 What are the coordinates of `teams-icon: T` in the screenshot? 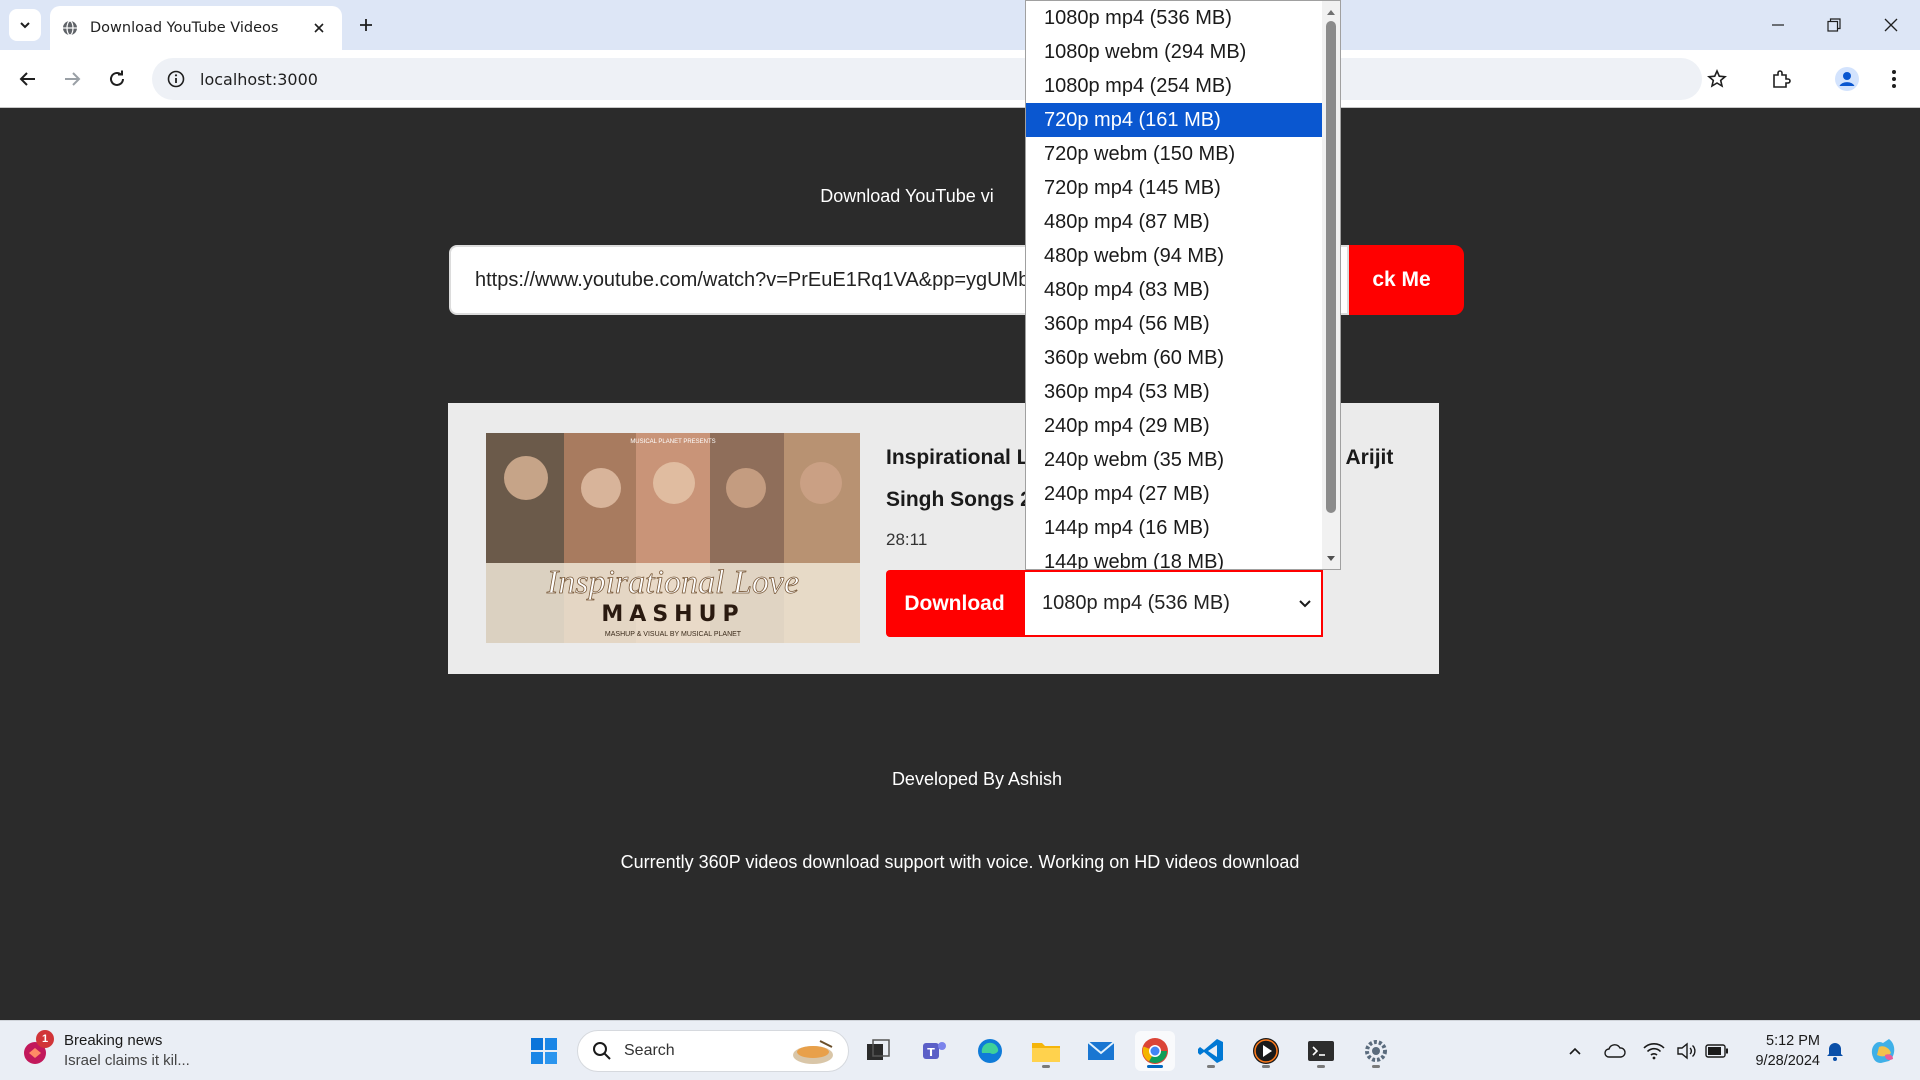 It's located at (934, 1051).